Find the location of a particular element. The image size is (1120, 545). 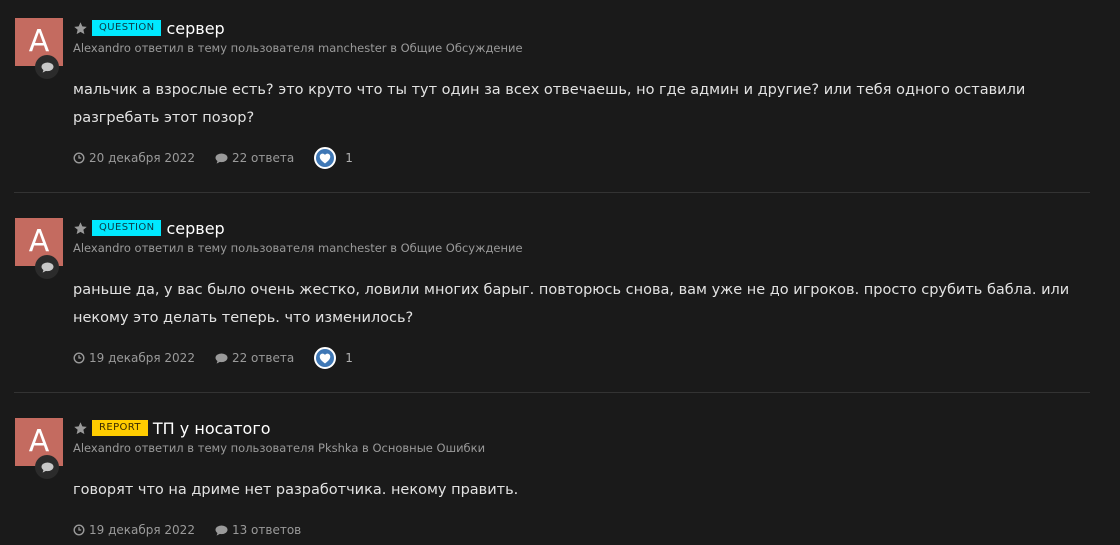

reply-count: 13 ответов is located at coordinates (258, 530).